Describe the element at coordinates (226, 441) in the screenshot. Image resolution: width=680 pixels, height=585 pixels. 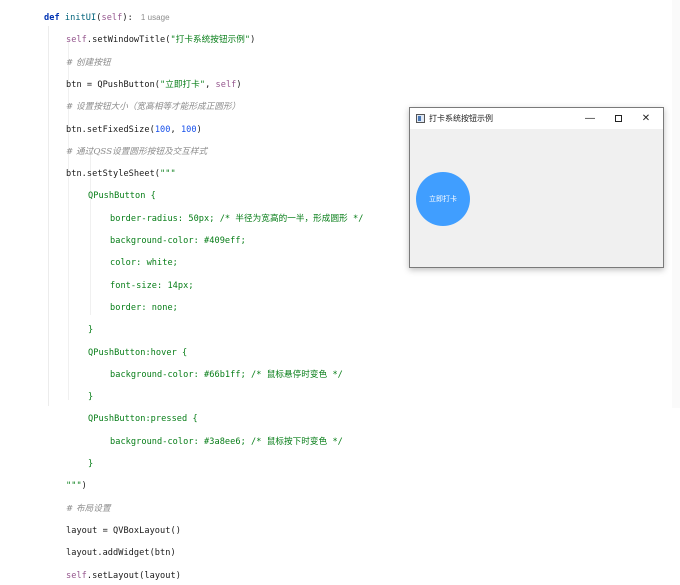
I see `code-line: background-color: #3a8ee6; /* 鼠标按下时变色 */` at that location.